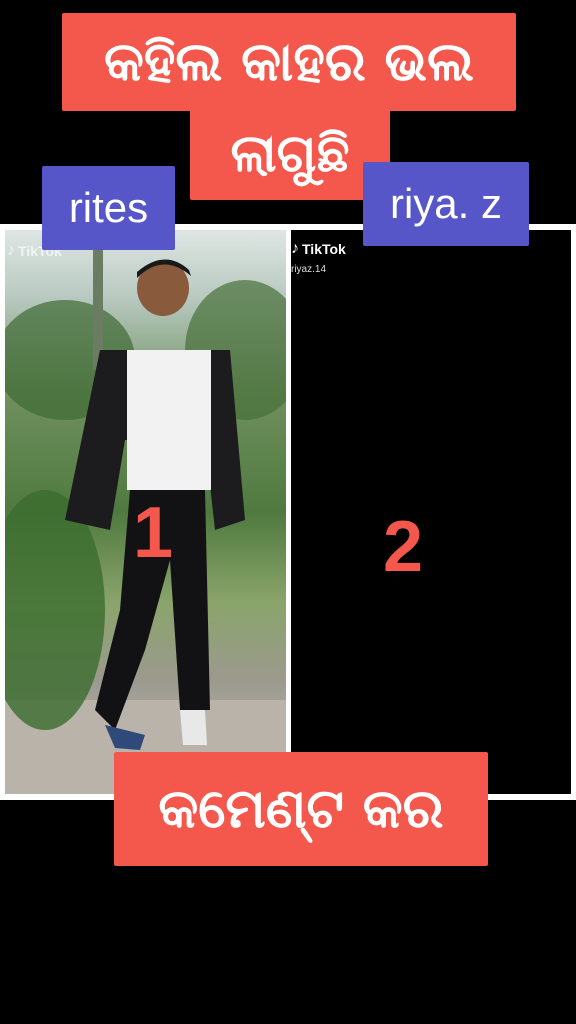  I want to click on tiktok-label: TikTok, so click(324, 249).